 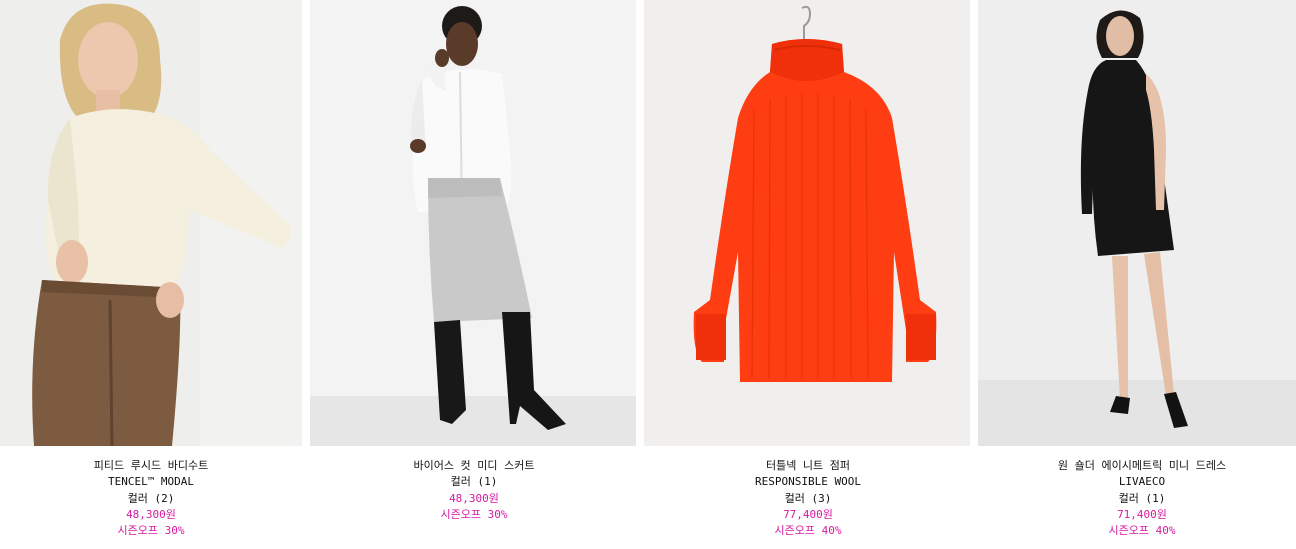 I want to click on product-info: 바이어스 컷 미디 스커트 컬러 (1) 48,300원 시즌오프 30%, so click(x=474, y=490).